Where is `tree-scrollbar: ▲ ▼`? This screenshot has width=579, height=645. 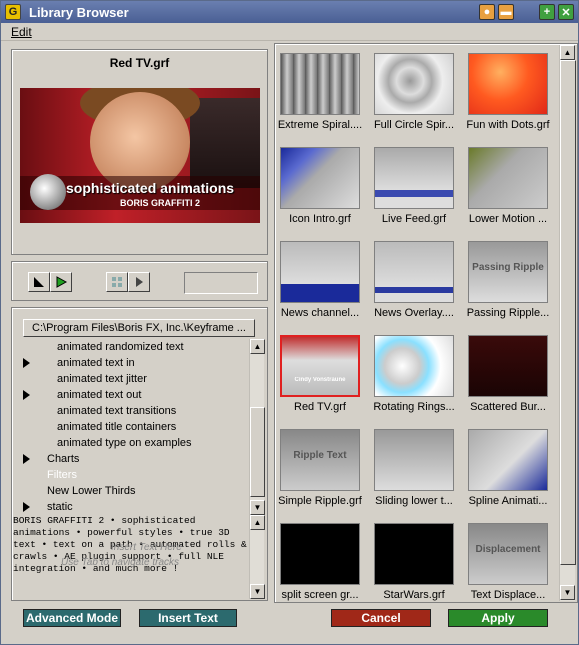
tree-scrollbar: ▲ ▼ is located at coordinates (257, 427).